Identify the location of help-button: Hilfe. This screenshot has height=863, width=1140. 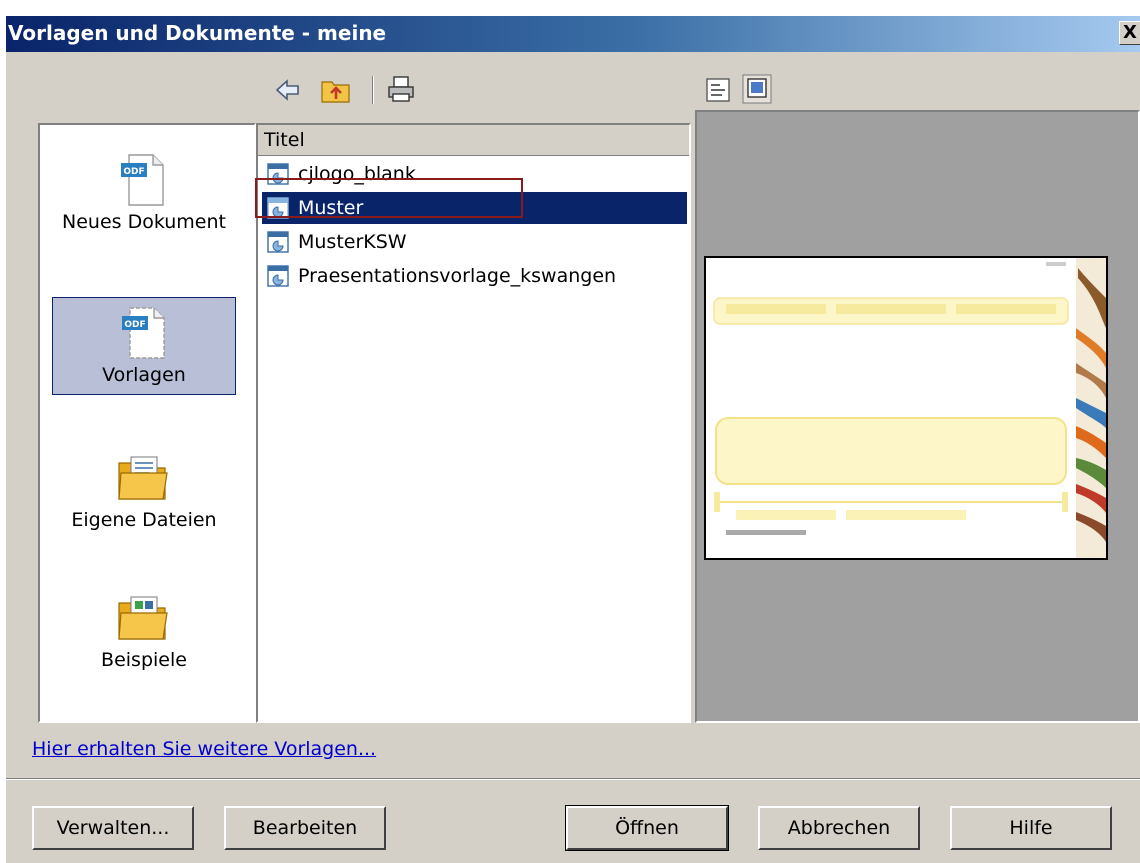
(1031, 828).